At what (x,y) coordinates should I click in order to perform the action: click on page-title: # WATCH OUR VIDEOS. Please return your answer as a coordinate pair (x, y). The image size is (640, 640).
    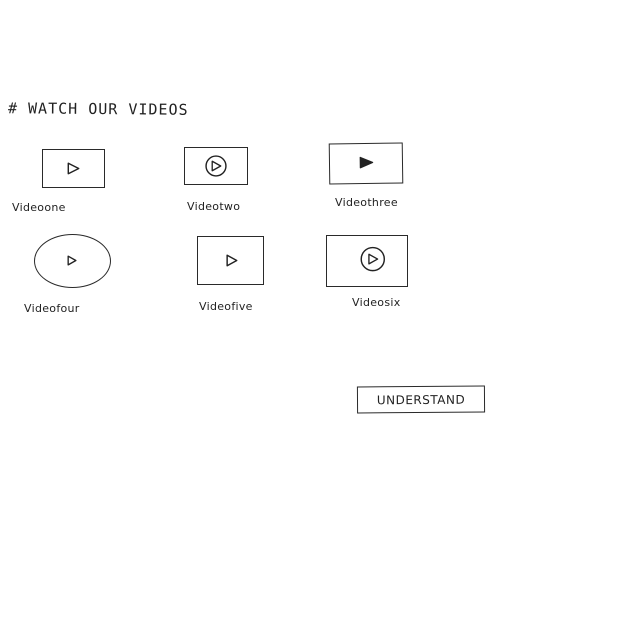
    Looking at the image, I should click on (98, 109).